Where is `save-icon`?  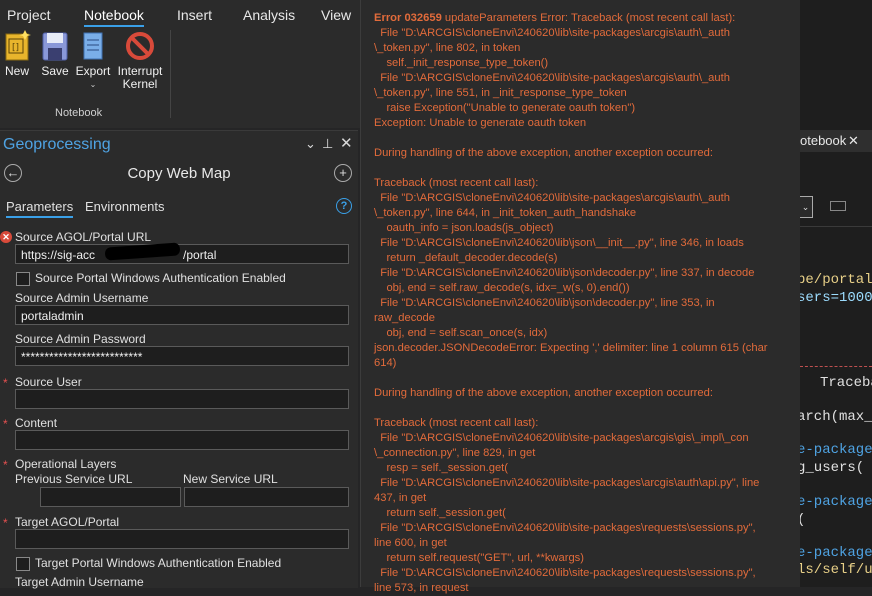
save-icon is located at coordinates (55, 46).